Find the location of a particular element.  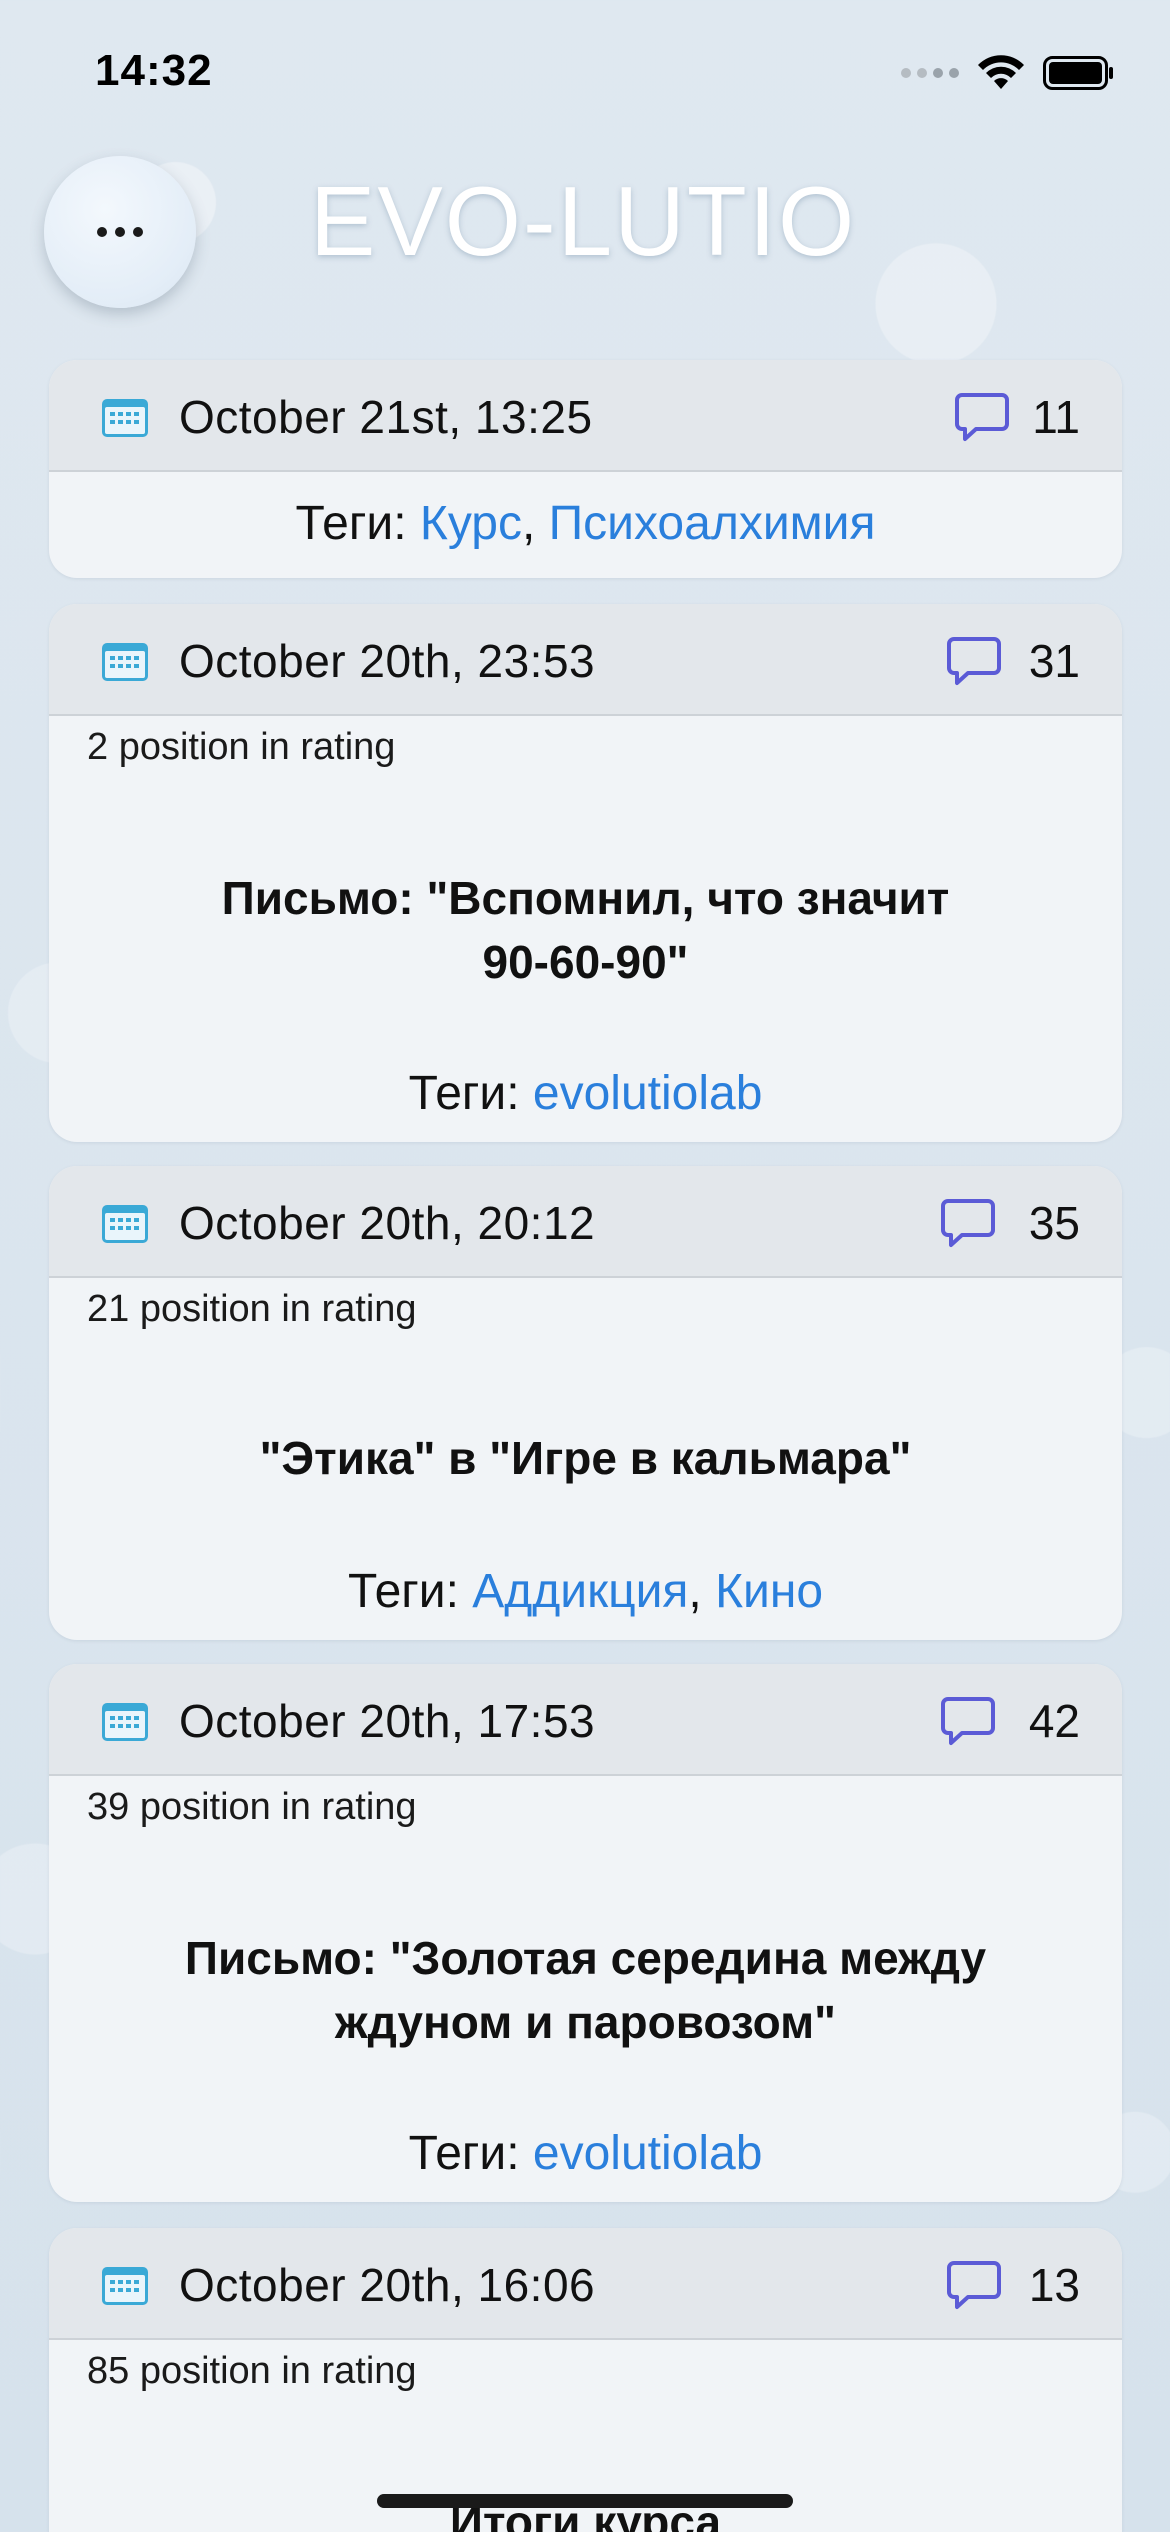

comment-count: 11 is located at coordinates (1056, 417).